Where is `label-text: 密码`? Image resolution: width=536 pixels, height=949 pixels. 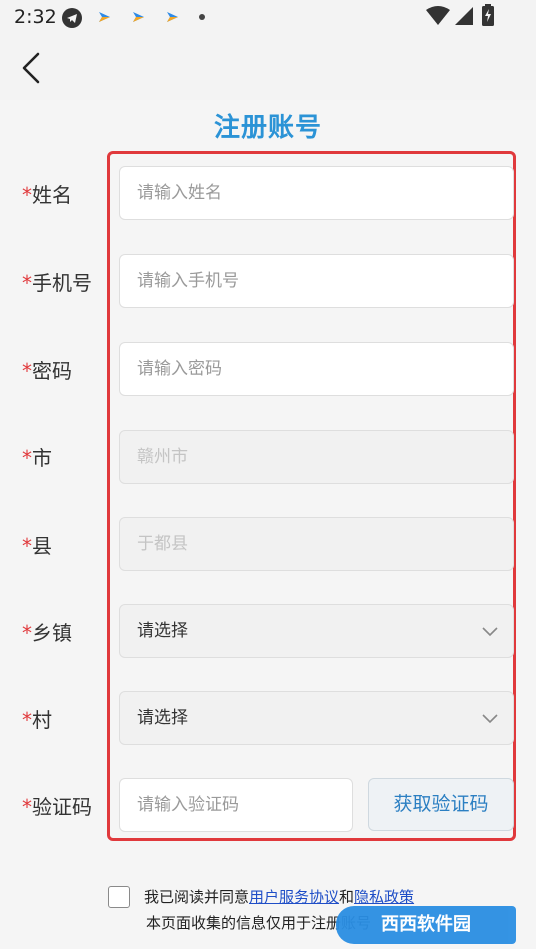
label-text: 密码 is located at coordinates (52, 371).